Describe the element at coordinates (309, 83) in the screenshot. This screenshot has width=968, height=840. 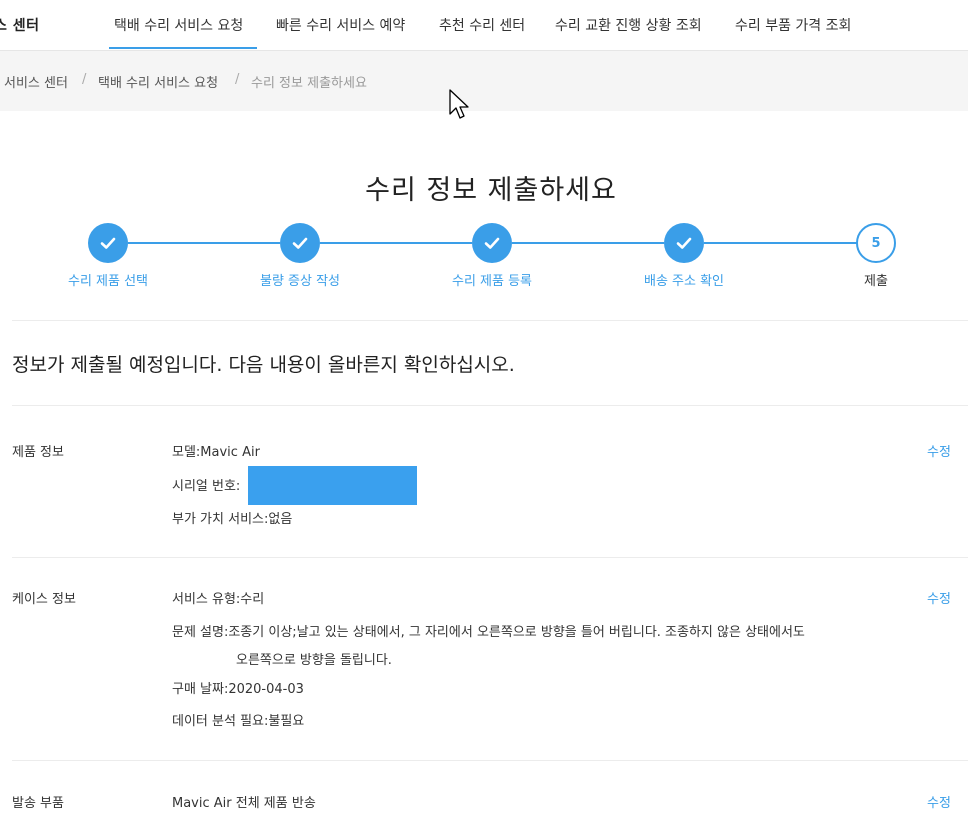
I see `breadcrumb-current: 수리 정보 제출하세요` at that location.